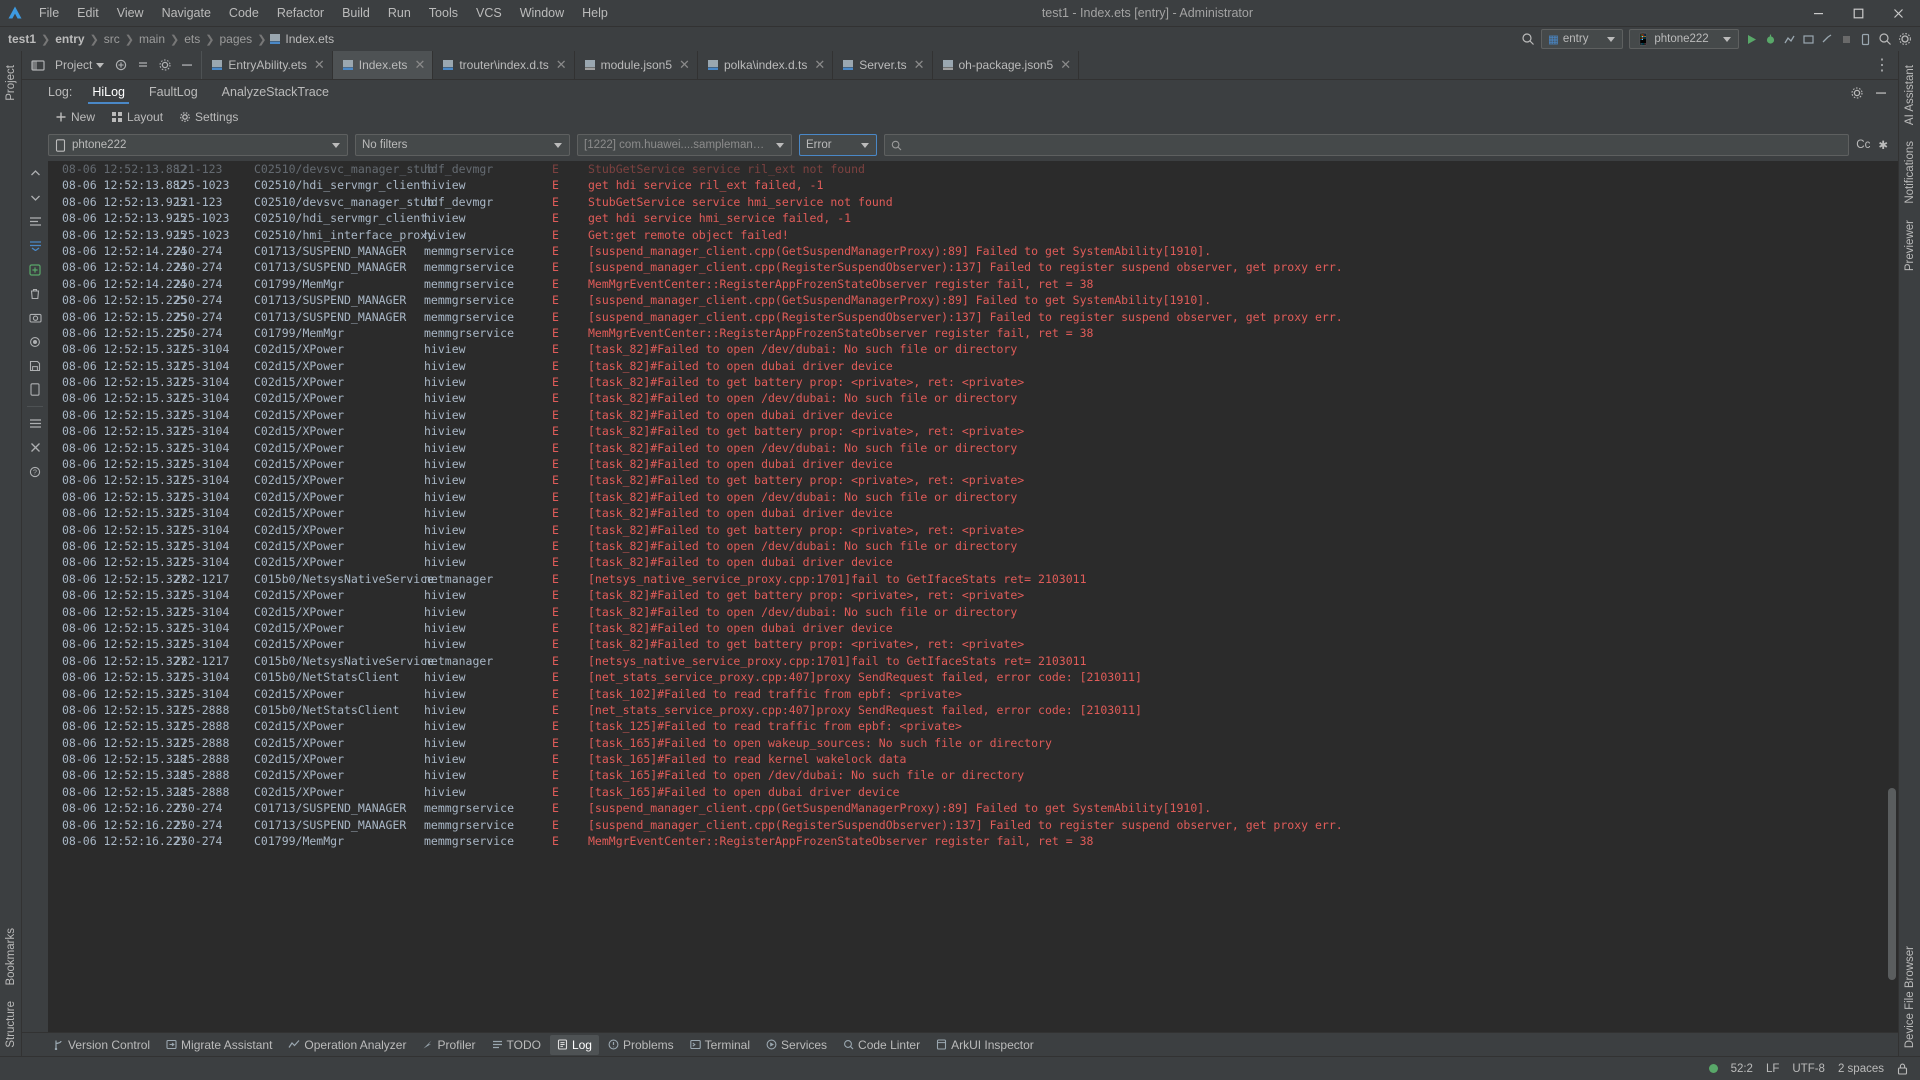  I want to click on breadcrumb-entry: entry, so click(69, 39).